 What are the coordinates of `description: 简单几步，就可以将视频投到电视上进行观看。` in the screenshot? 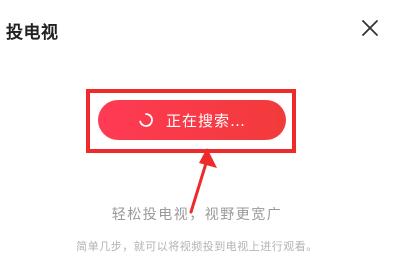 It's located at (197, 246).